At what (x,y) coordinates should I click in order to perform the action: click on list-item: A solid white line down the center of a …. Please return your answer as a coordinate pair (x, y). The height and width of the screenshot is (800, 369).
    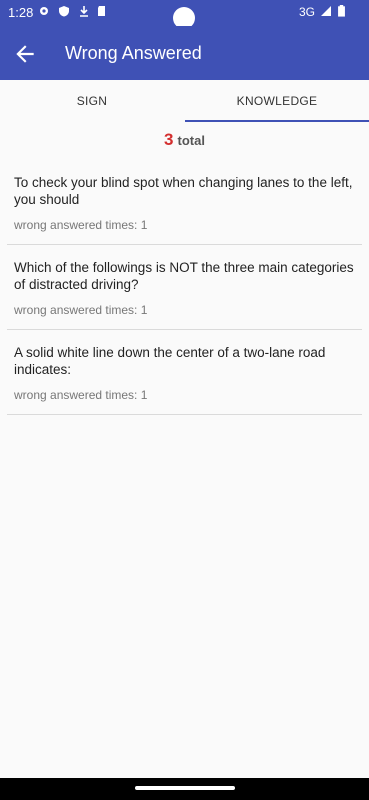
    Looking at the image, I should click on (184, 372).